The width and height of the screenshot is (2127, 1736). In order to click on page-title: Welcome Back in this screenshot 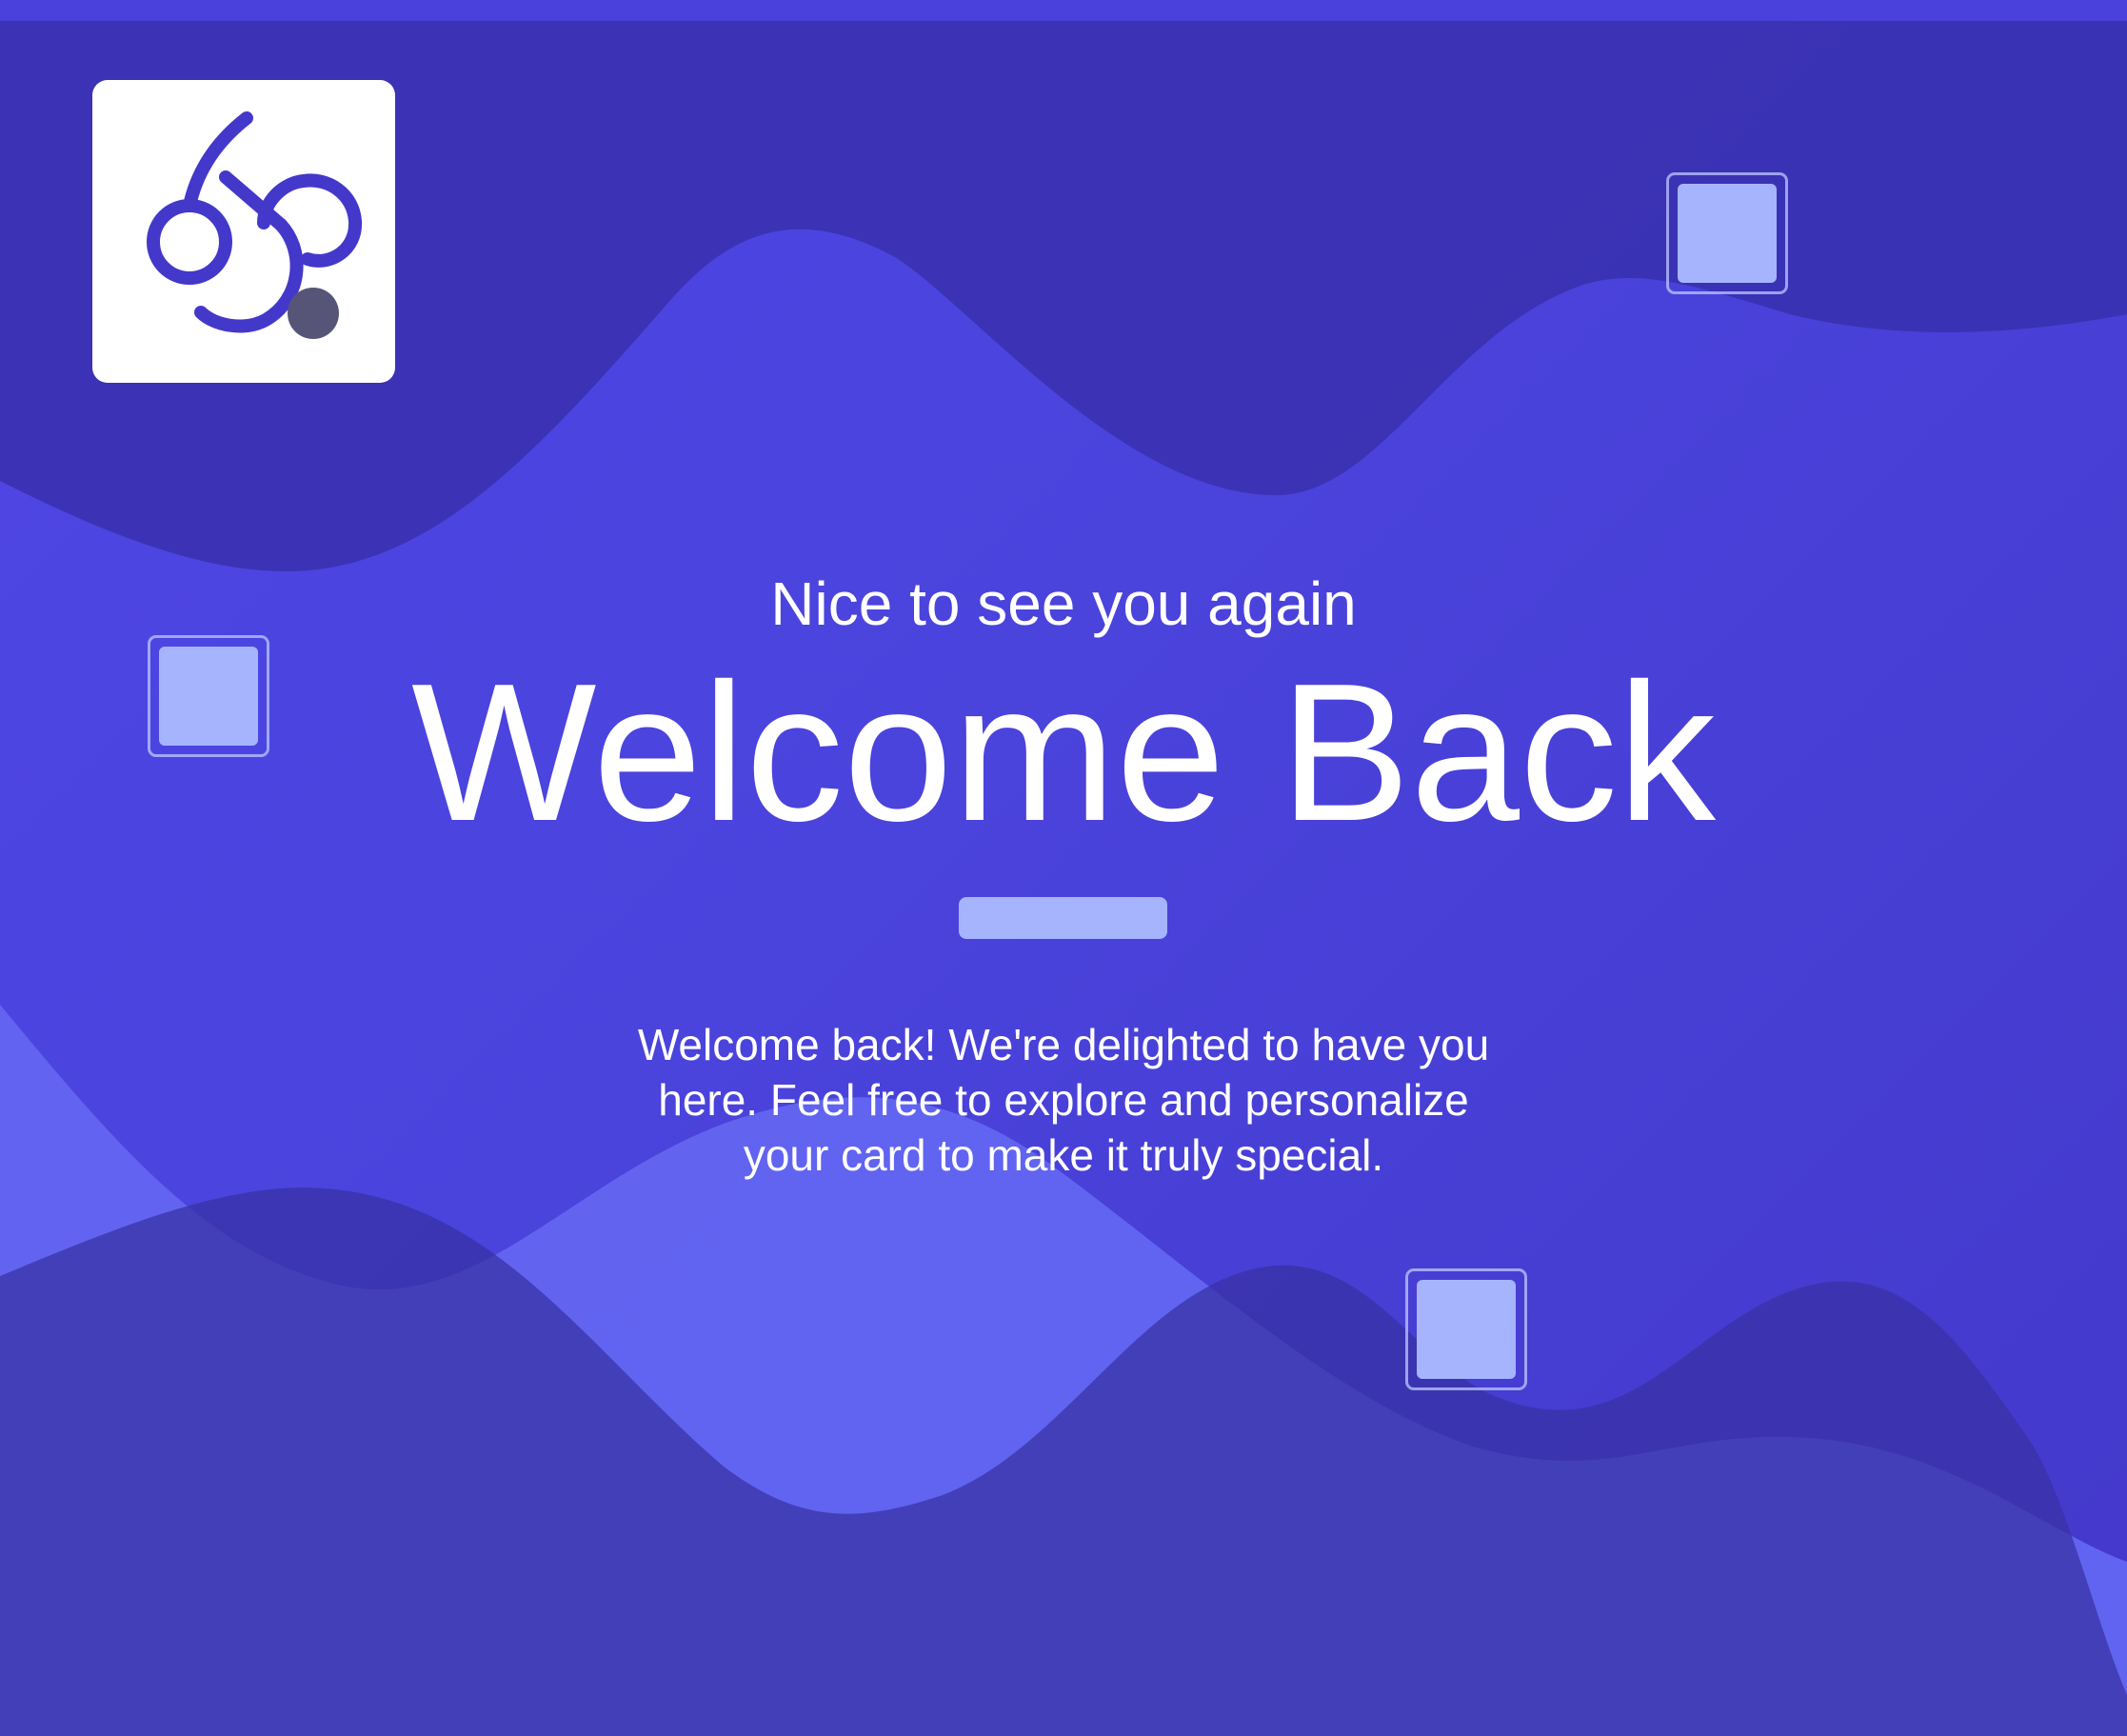, I will do `click(1063, 752)`.